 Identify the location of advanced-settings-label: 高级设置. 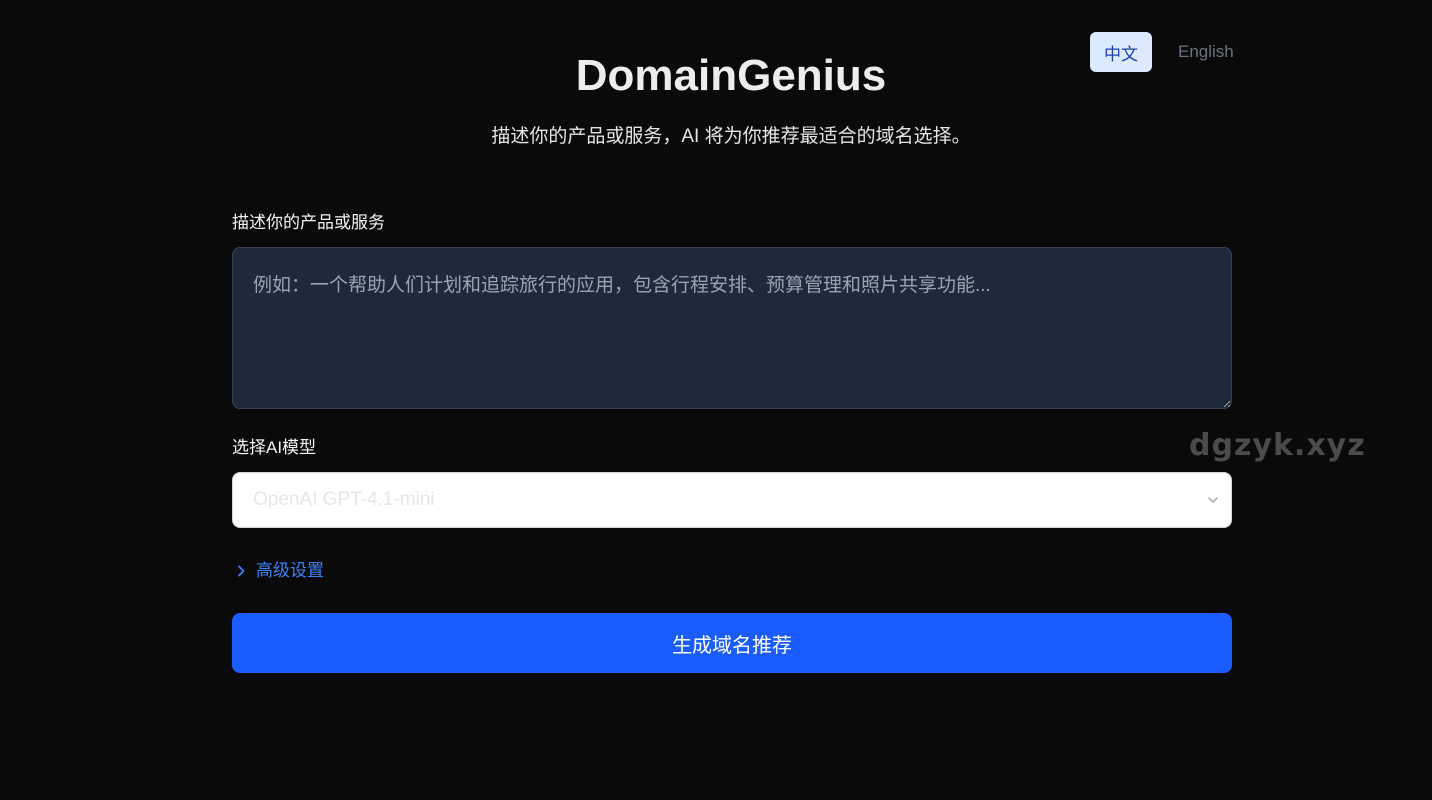
(290, 570).